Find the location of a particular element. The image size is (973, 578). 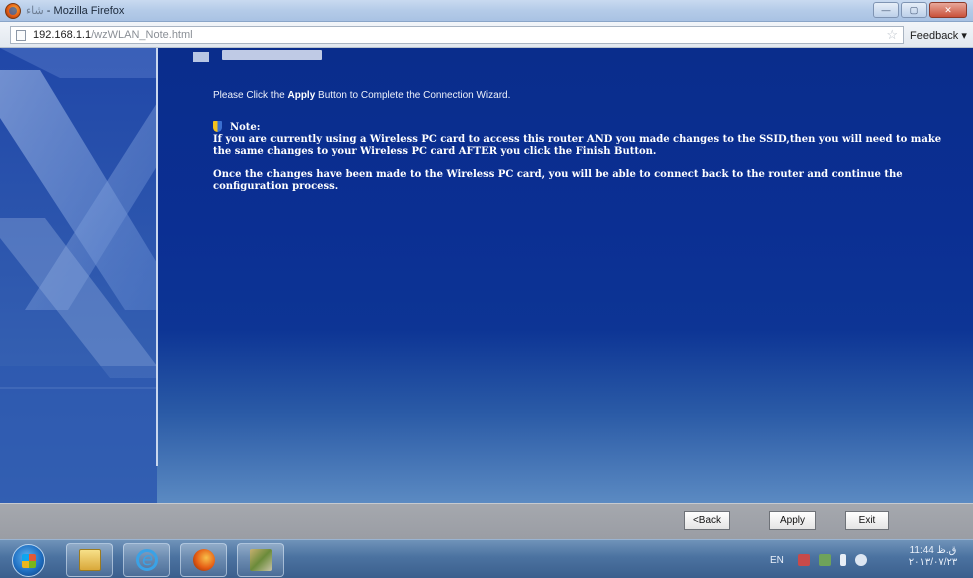

instruction-prefix: Please Click the is located at coordinates (250, 95).